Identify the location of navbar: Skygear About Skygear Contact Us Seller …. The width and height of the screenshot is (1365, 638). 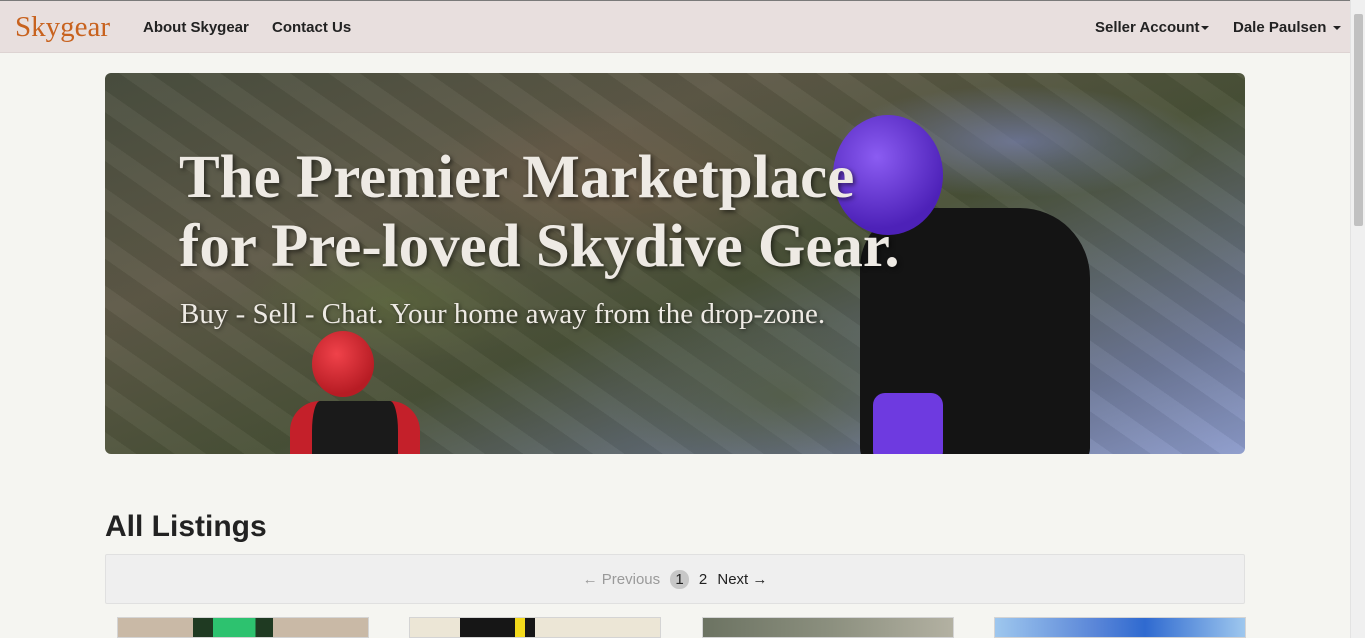
(675, 26).